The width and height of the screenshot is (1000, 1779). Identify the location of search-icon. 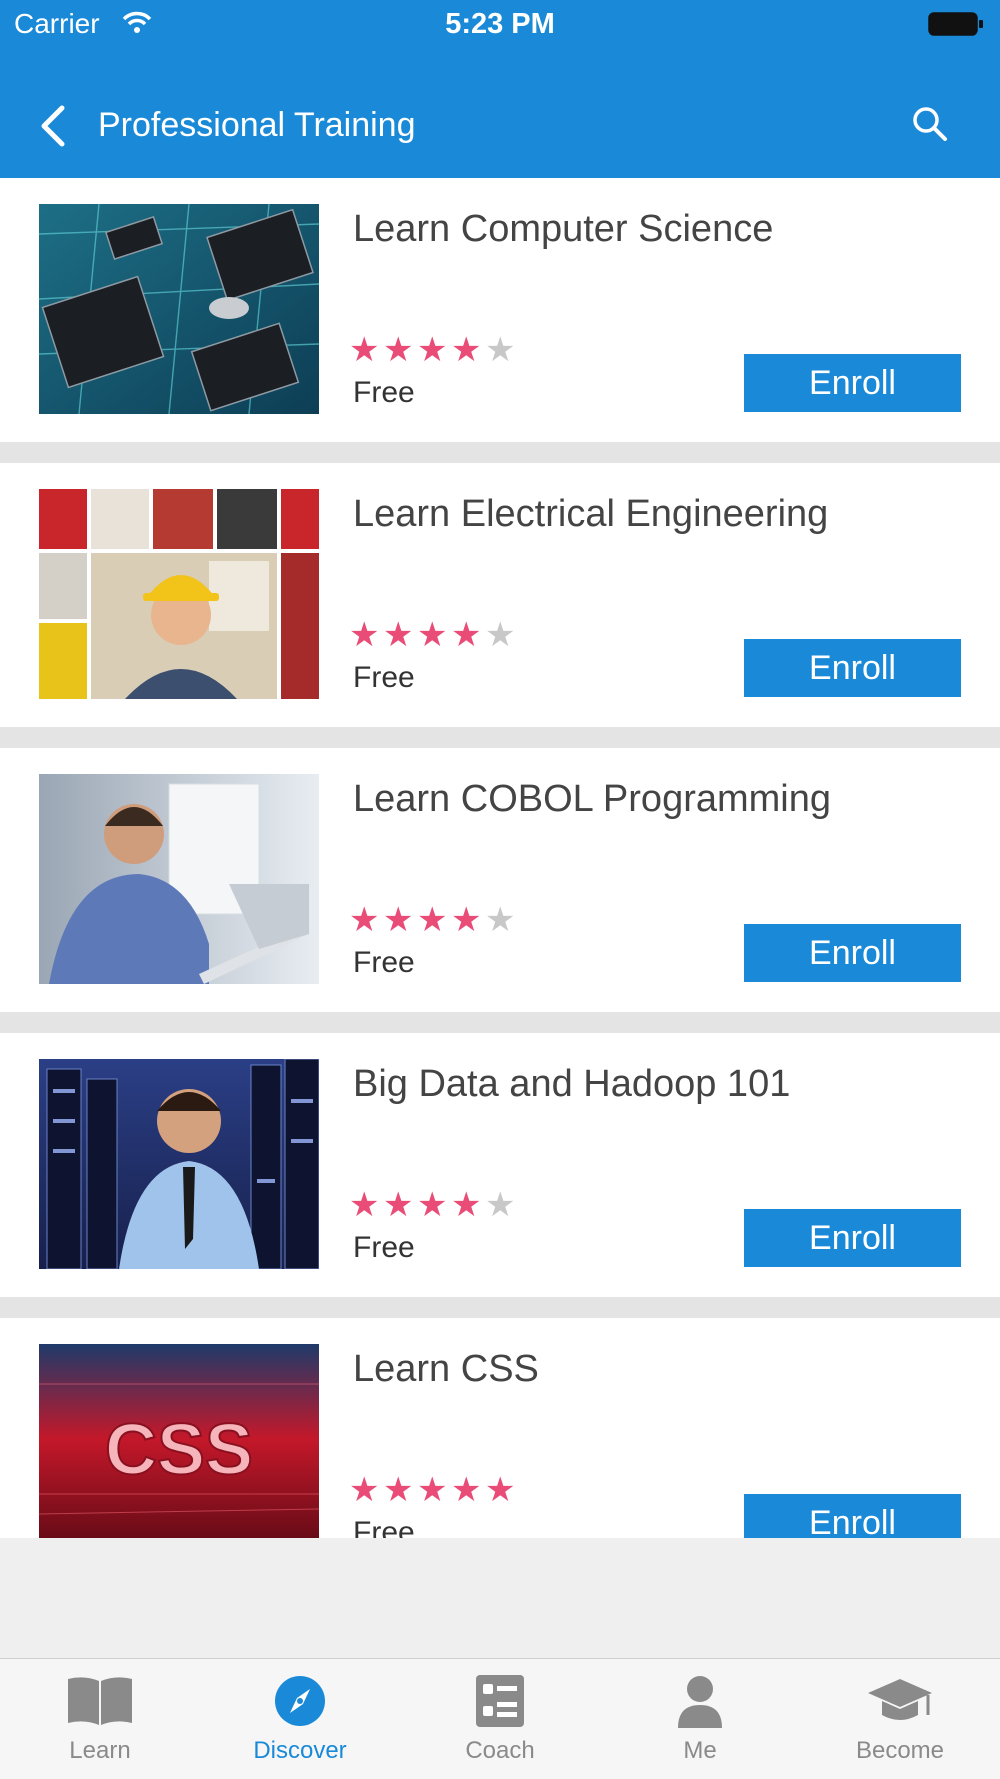
(930, 124).